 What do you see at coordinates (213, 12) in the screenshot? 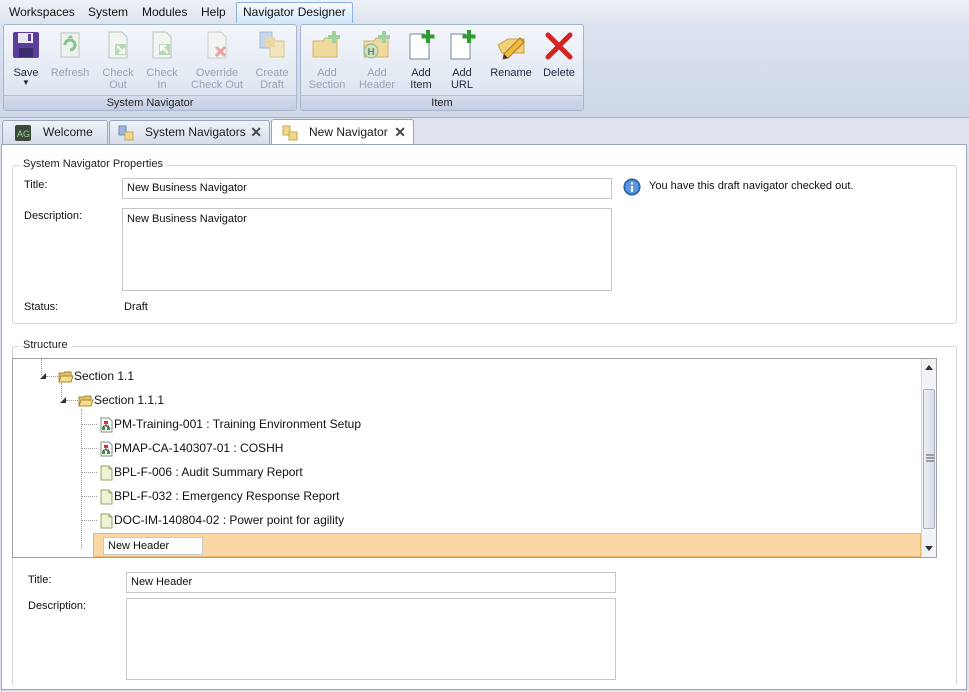
I see `menu-help: Help` at bounding box center [213, 12].